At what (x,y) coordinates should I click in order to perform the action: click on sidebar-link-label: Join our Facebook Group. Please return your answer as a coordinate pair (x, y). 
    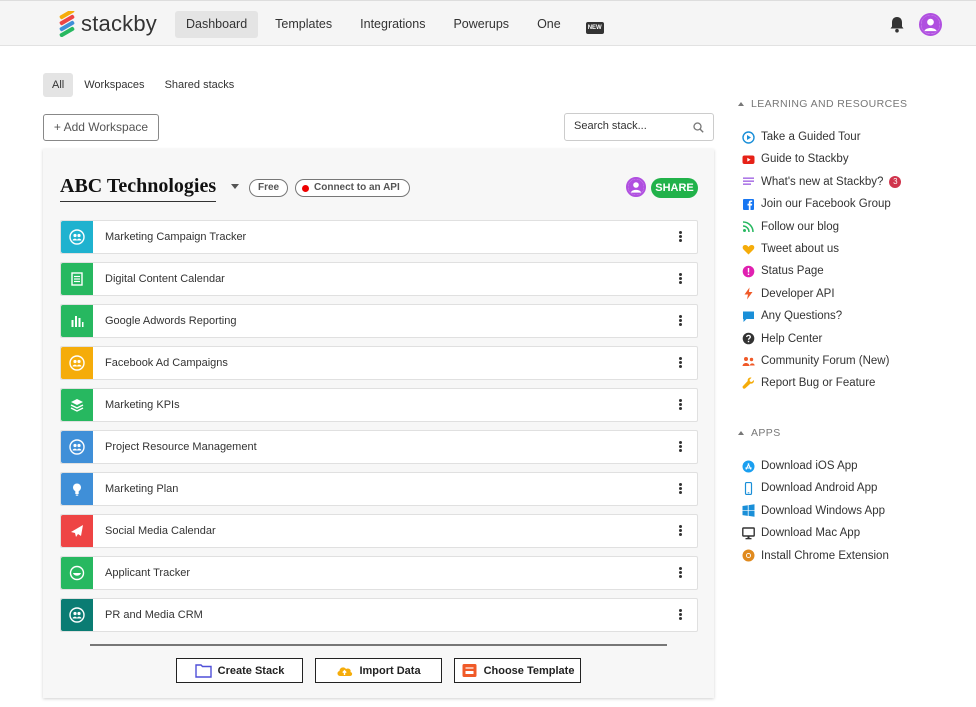
    Looking at the image, I should click on (826, 204).